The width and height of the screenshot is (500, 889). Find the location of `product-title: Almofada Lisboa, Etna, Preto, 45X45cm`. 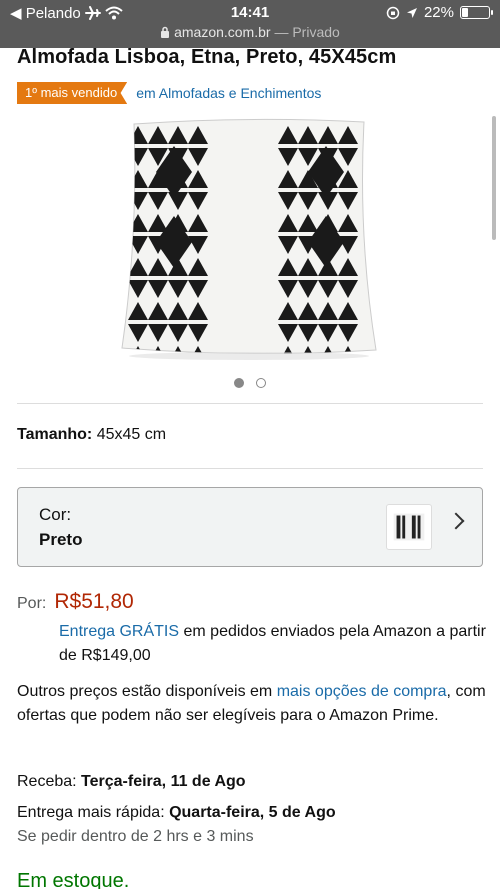

product-title: Almofada Lisboa, Etna, Preto, 45X45cm is located at coordinates (207, 57).